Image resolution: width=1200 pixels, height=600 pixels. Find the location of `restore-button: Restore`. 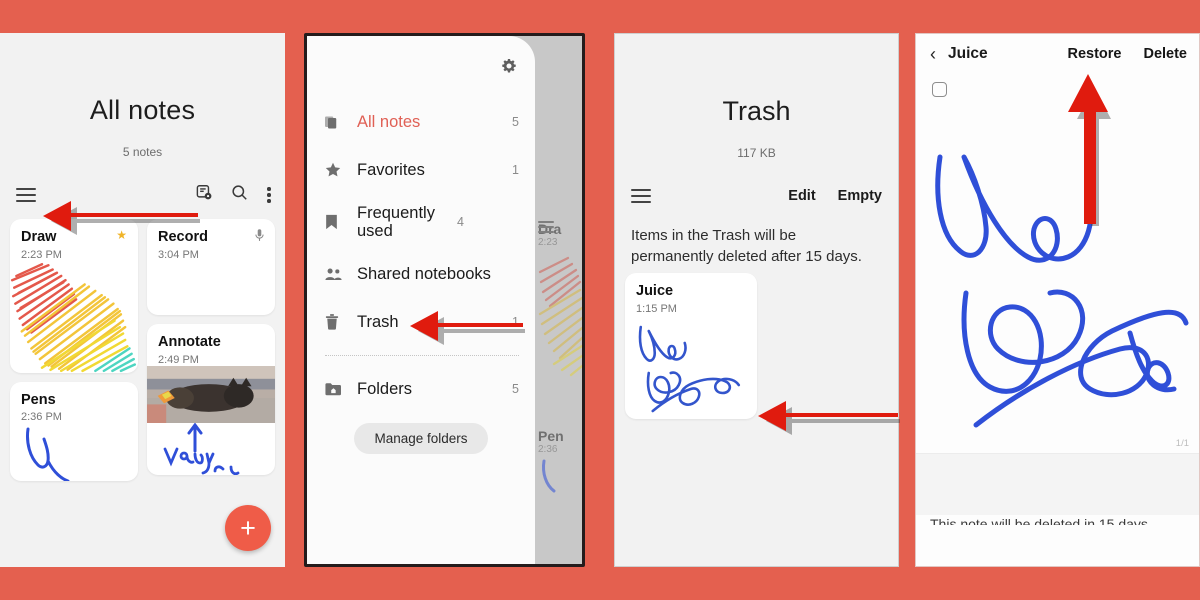

restore-button: Restore is located at coordinates (1094, 54).